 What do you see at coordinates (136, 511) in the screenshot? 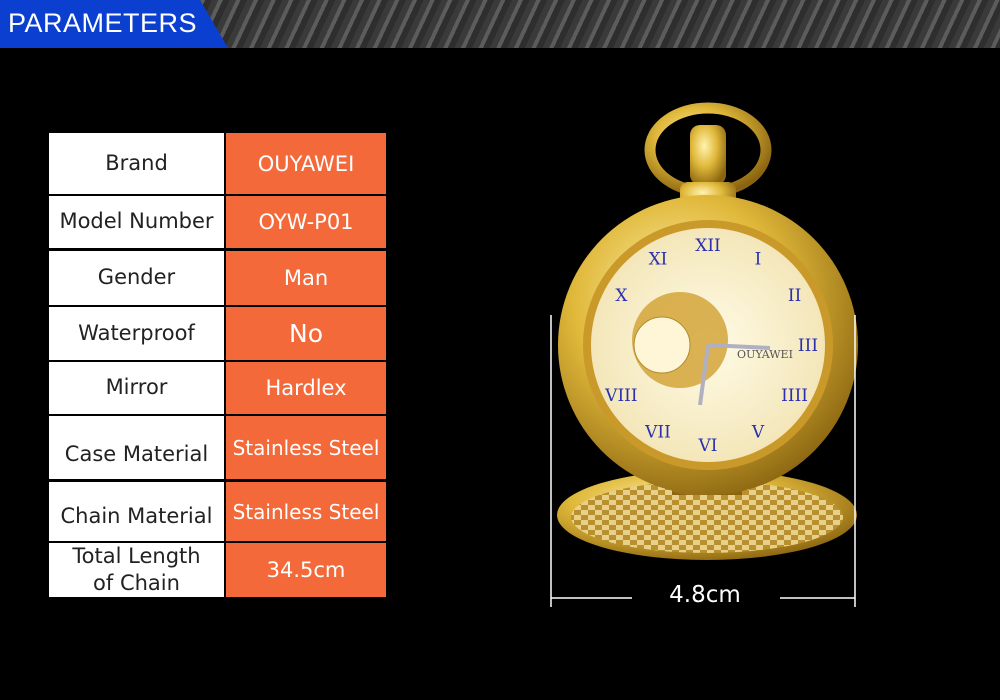
I see `param-label: Chain Material` at bounding box center [136, 511].